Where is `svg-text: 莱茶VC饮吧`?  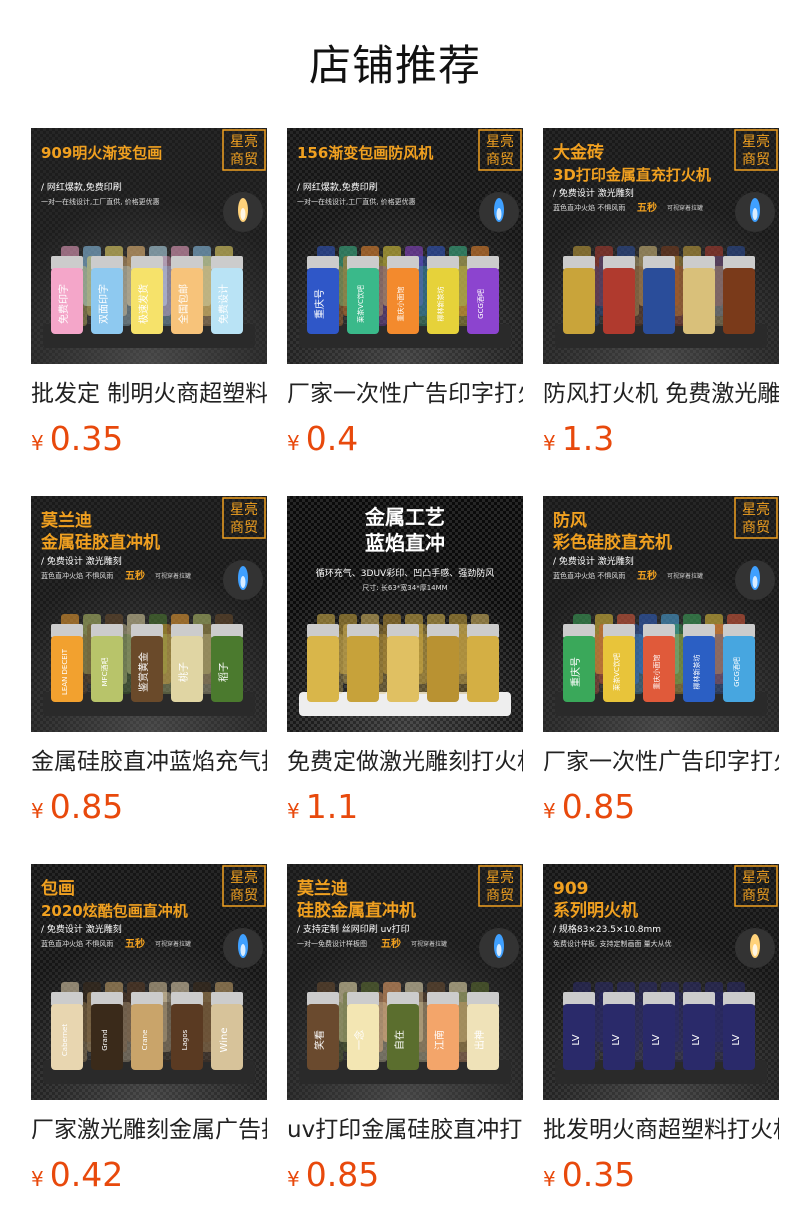 svg-text: 莱茶VC饮吧 is located at coordinates (360, 304).